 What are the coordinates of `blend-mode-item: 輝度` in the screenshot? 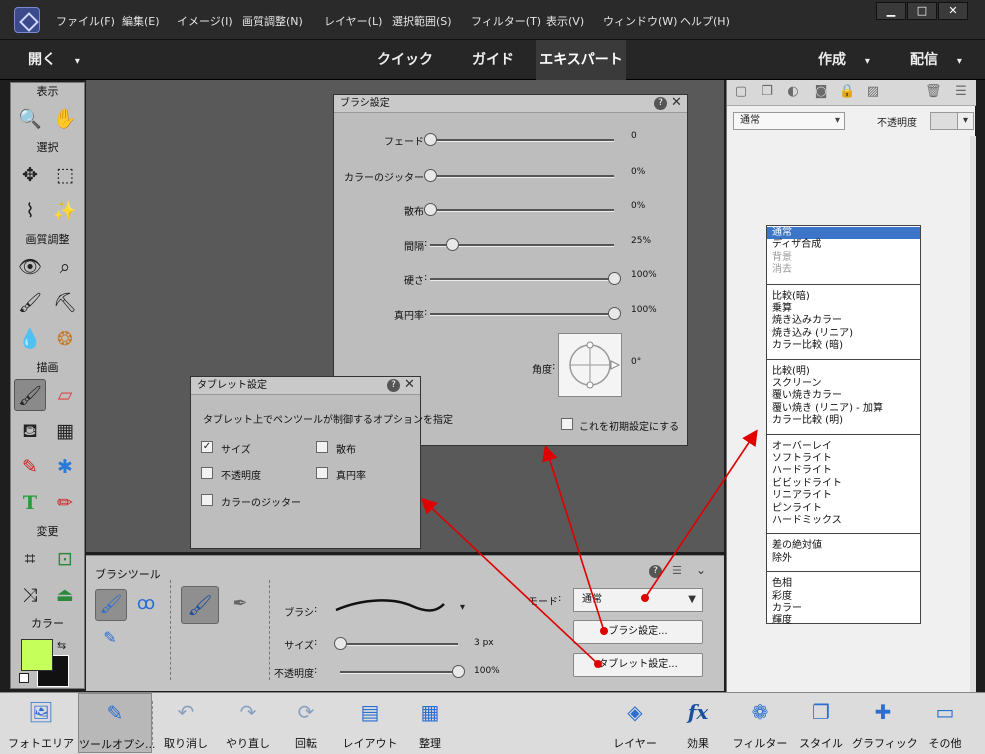 It's located at (843, 621).